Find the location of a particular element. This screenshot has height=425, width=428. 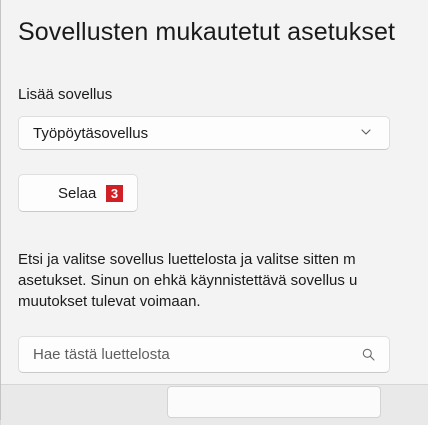

chevron-down-icon is located at coordinates (366, 132).